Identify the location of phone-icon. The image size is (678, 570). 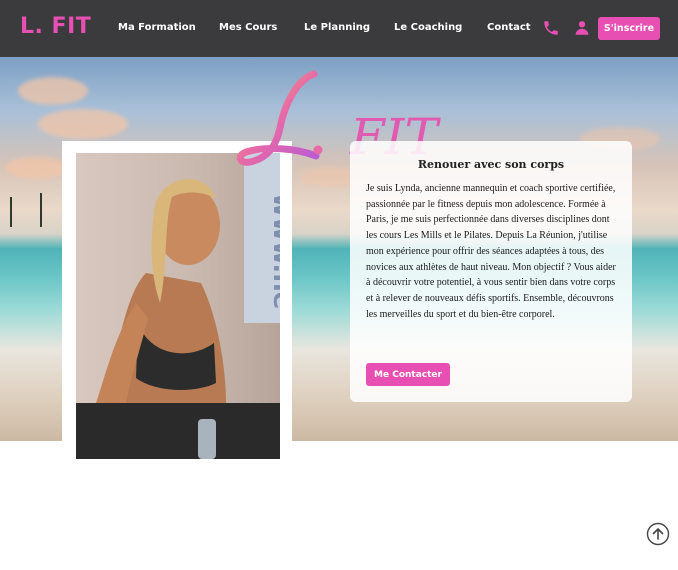
(551, 28).